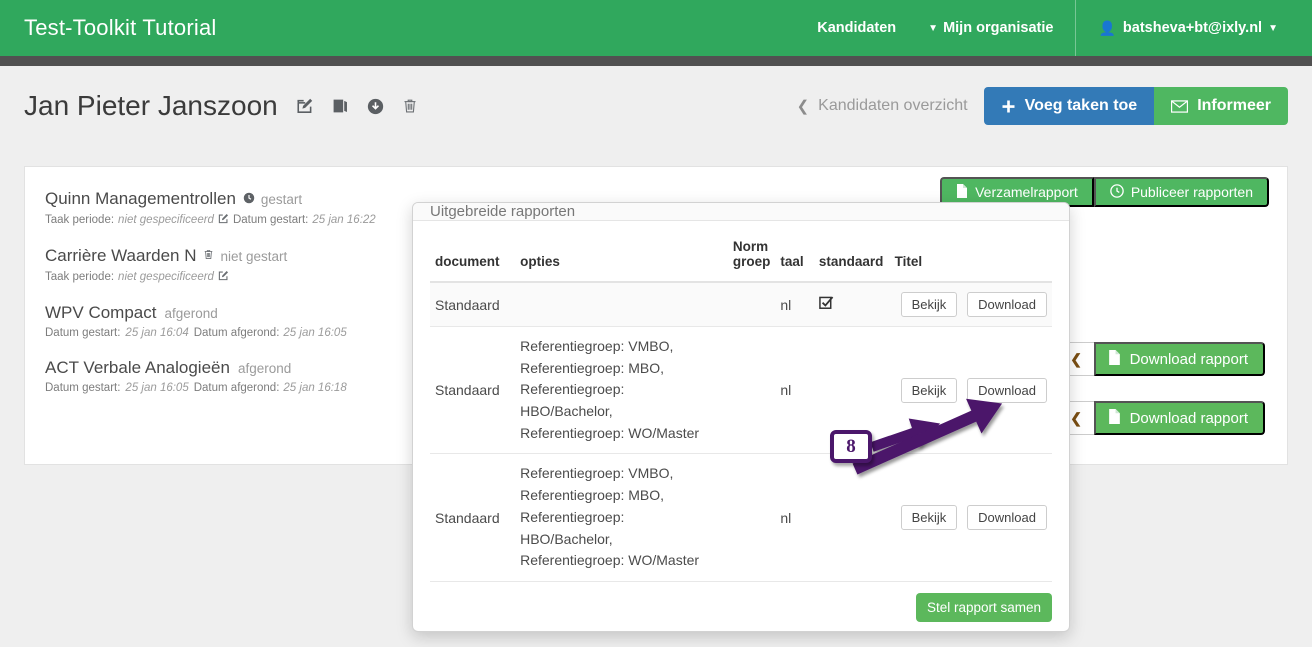  What do you see at coordinates (751, 258) in the screenshot?
I see `column-norm-groep: Norm groep` at bounding box center [751, 258].